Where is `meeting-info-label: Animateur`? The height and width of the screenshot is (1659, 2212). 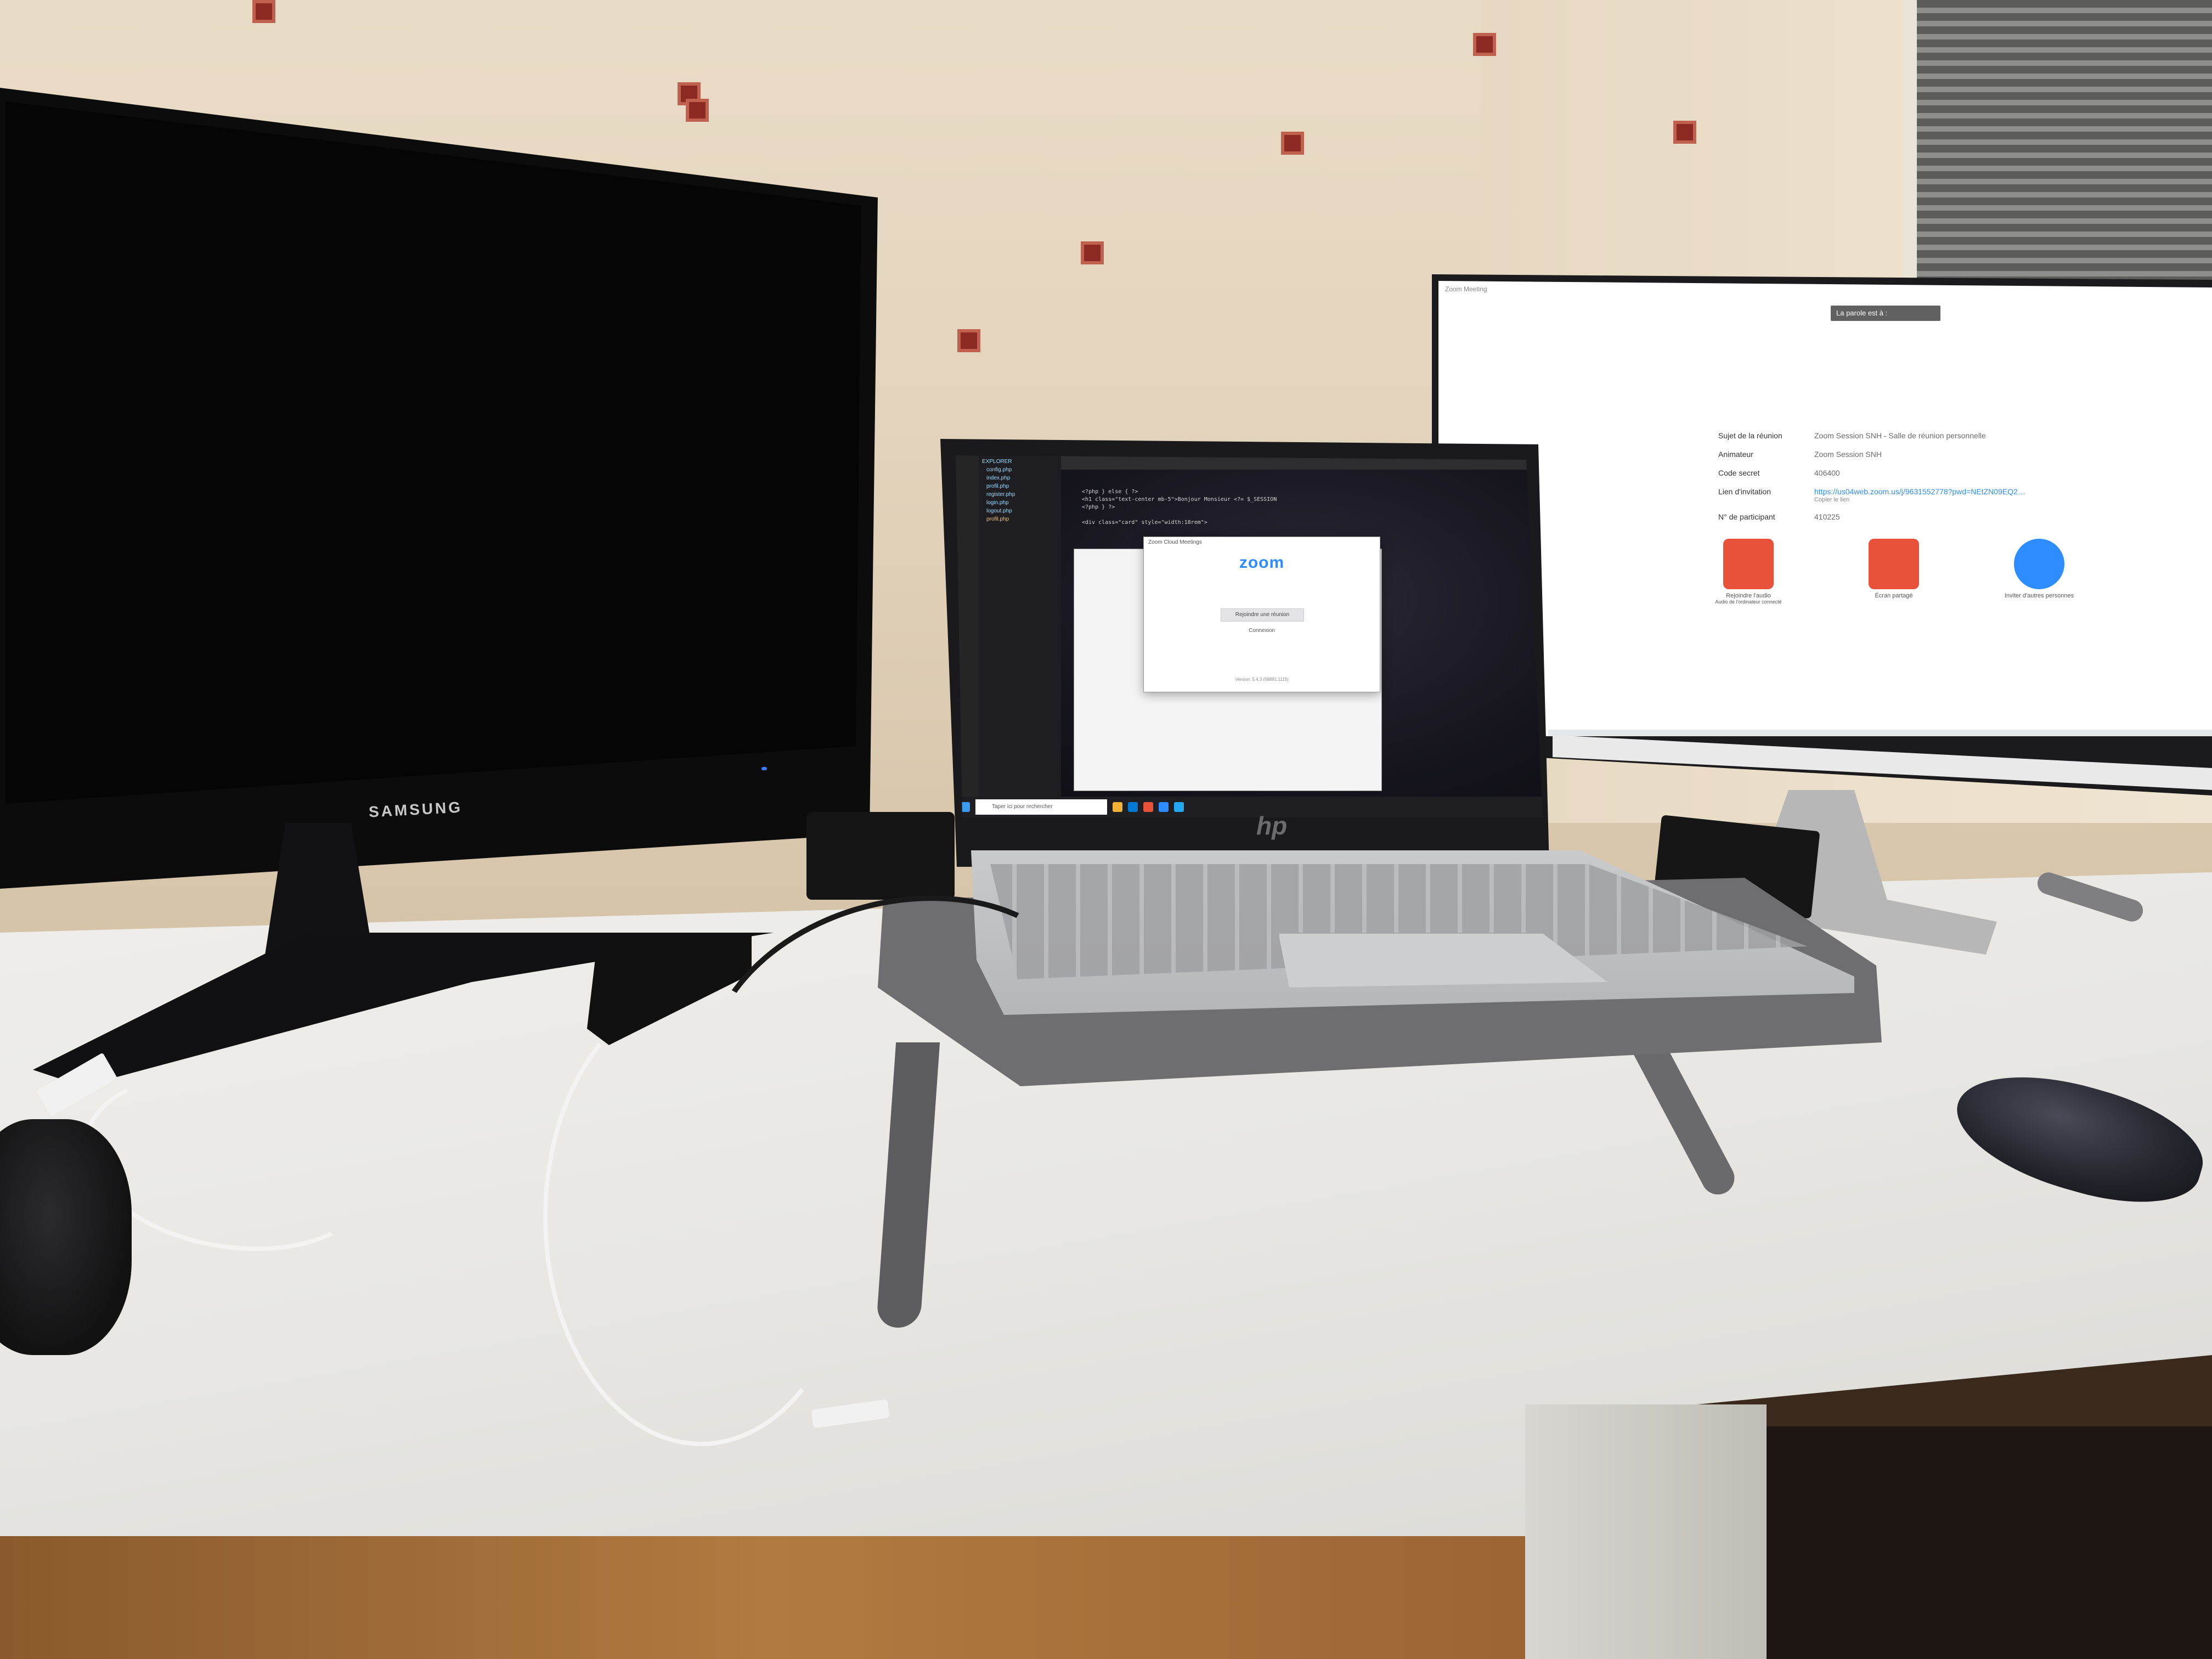
meeting-info-label: Animateur is located at coordinates (1736, 454).